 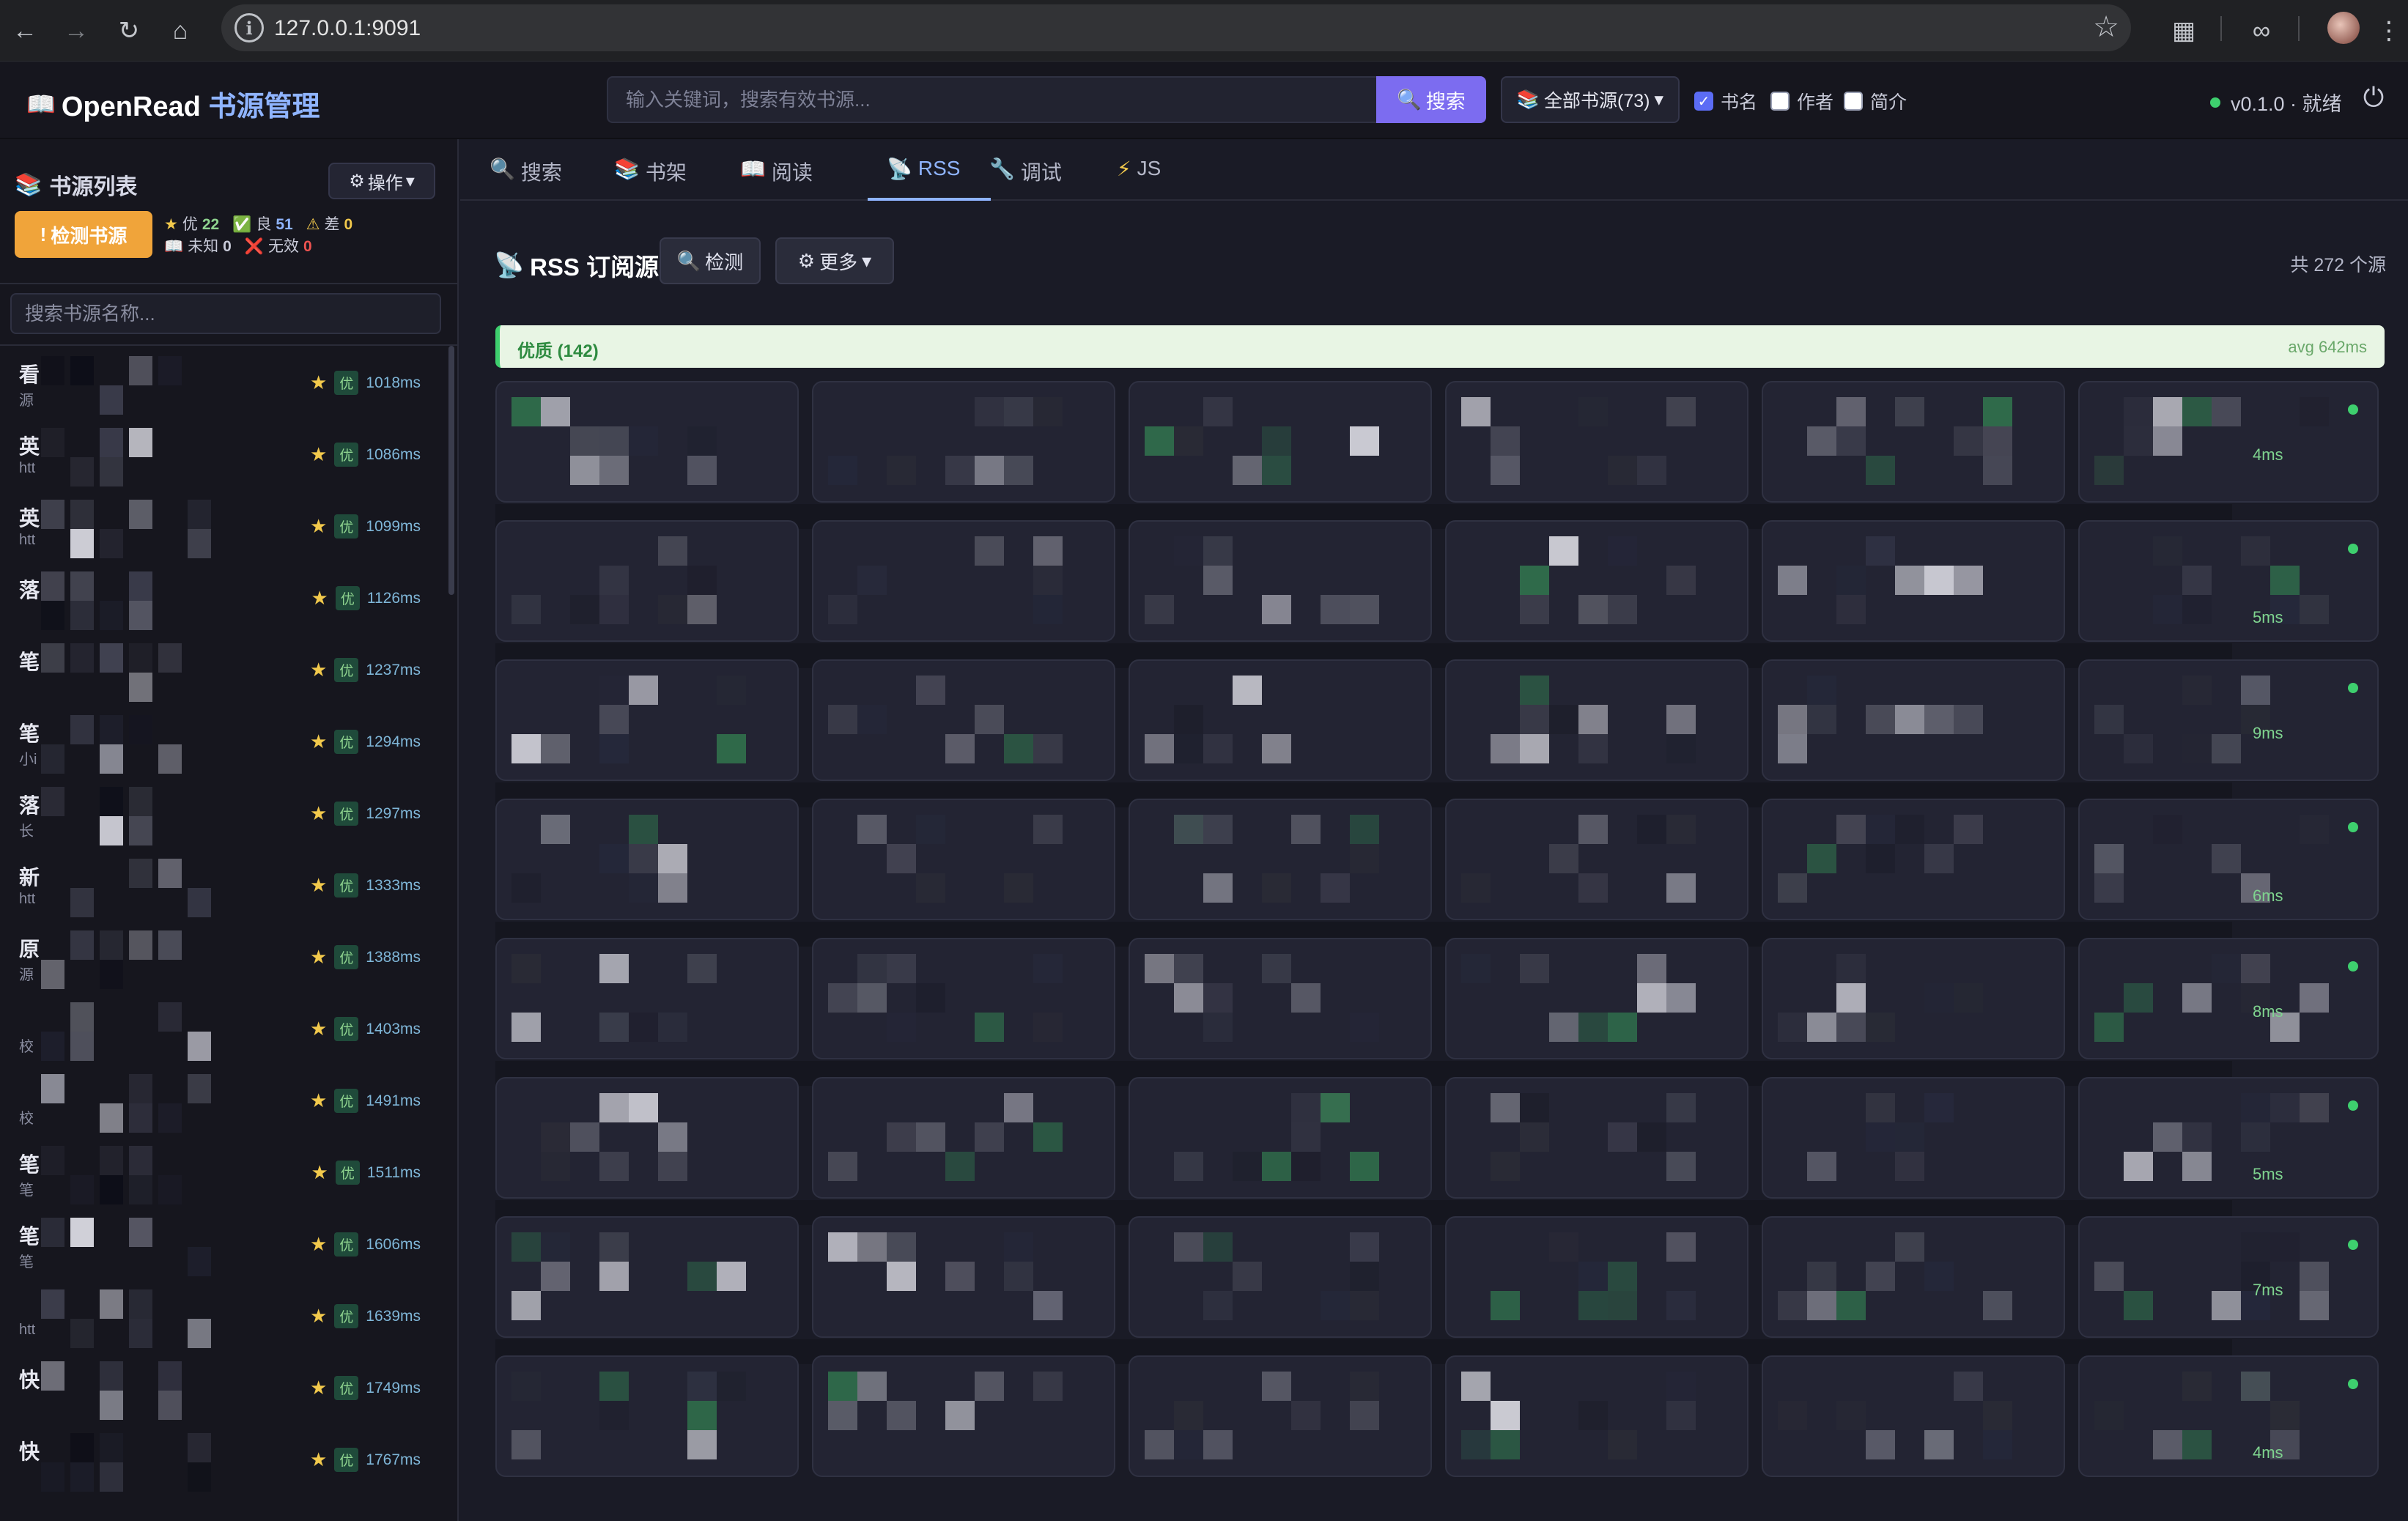 I want to click on home-icon: ⌂, so click(x=180, y=30).